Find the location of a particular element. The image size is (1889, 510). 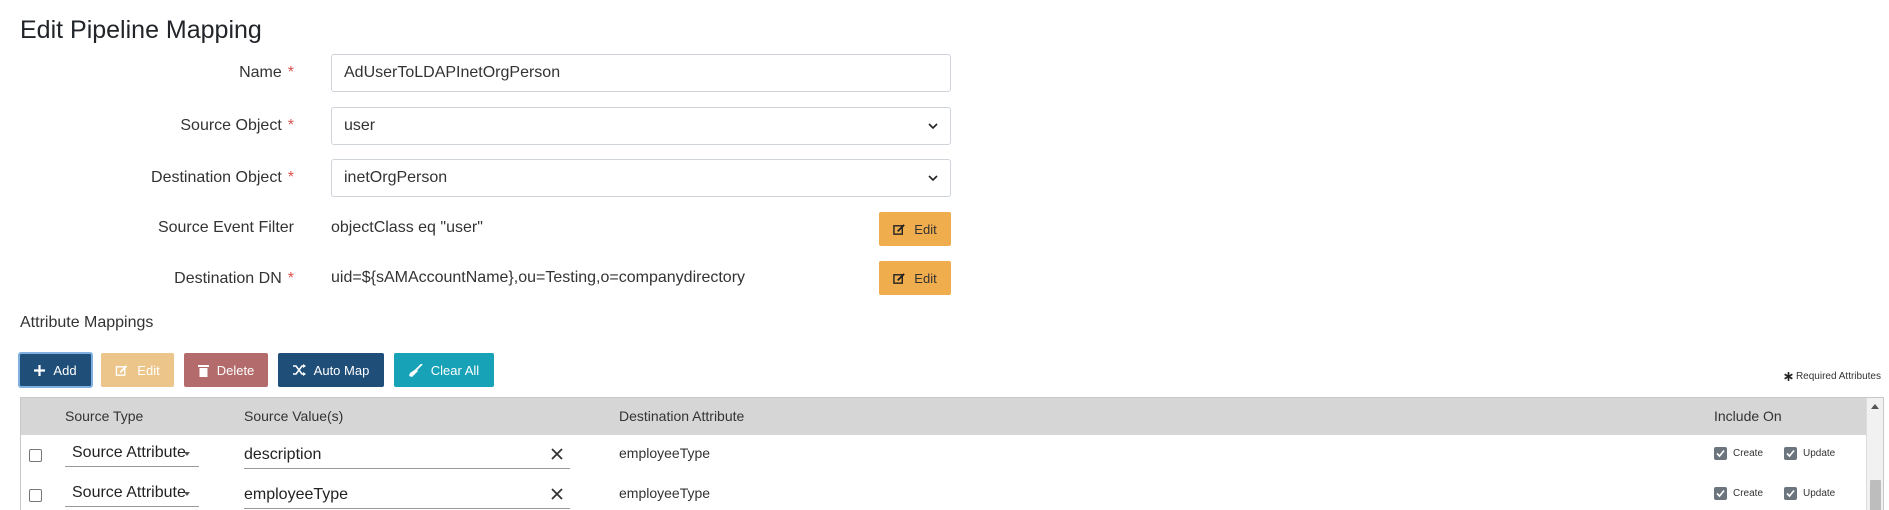

name-field: AdUserToLDAPInetOrgPerson is located at coordinates (641, 73).